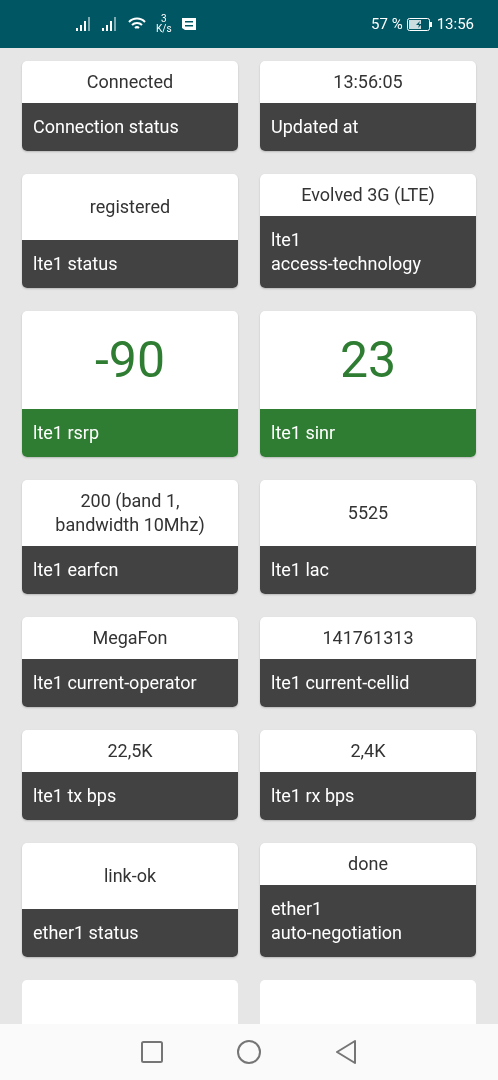  I want to click on card-label: Updated at, so click(368, 127).